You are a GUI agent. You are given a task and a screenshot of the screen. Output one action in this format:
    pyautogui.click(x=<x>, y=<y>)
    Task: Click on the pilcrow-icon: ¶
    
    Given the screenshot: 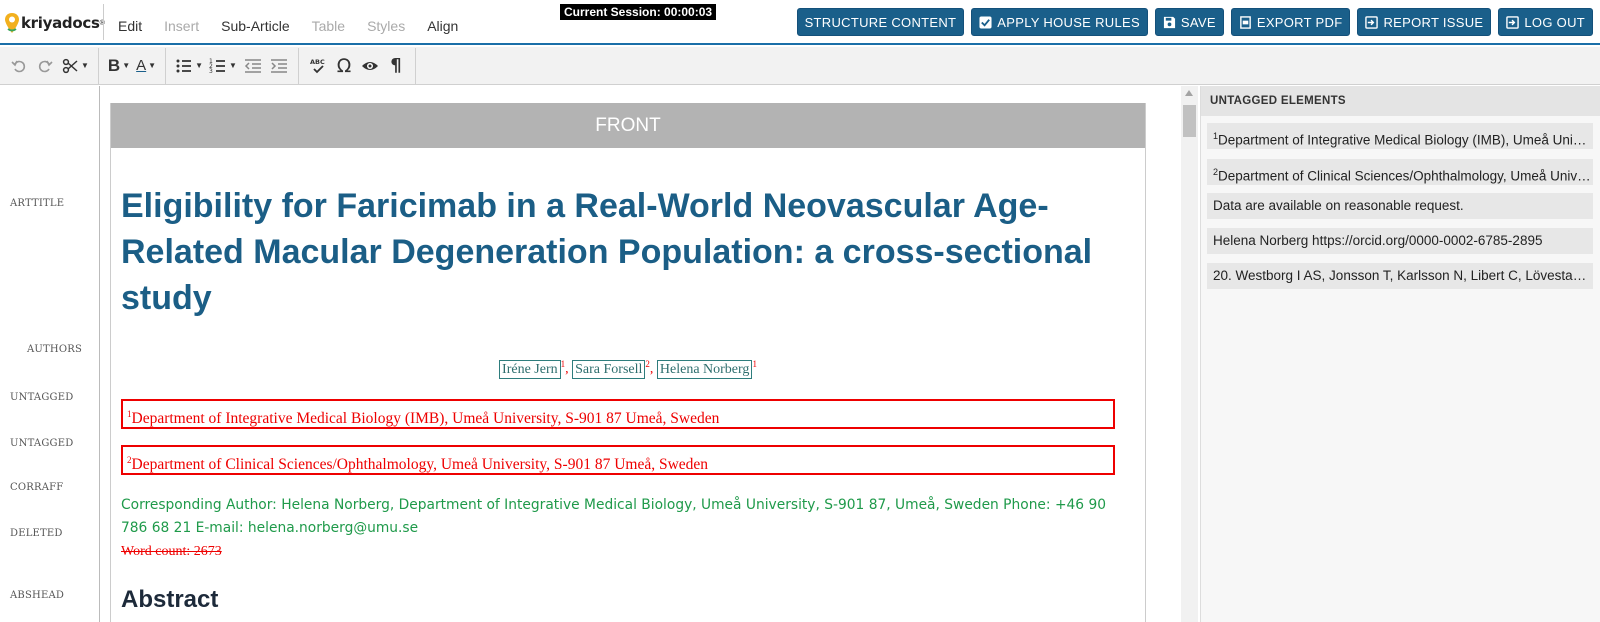 What is the action you would take?
    pyautogui.click(x=396, y=65)
    